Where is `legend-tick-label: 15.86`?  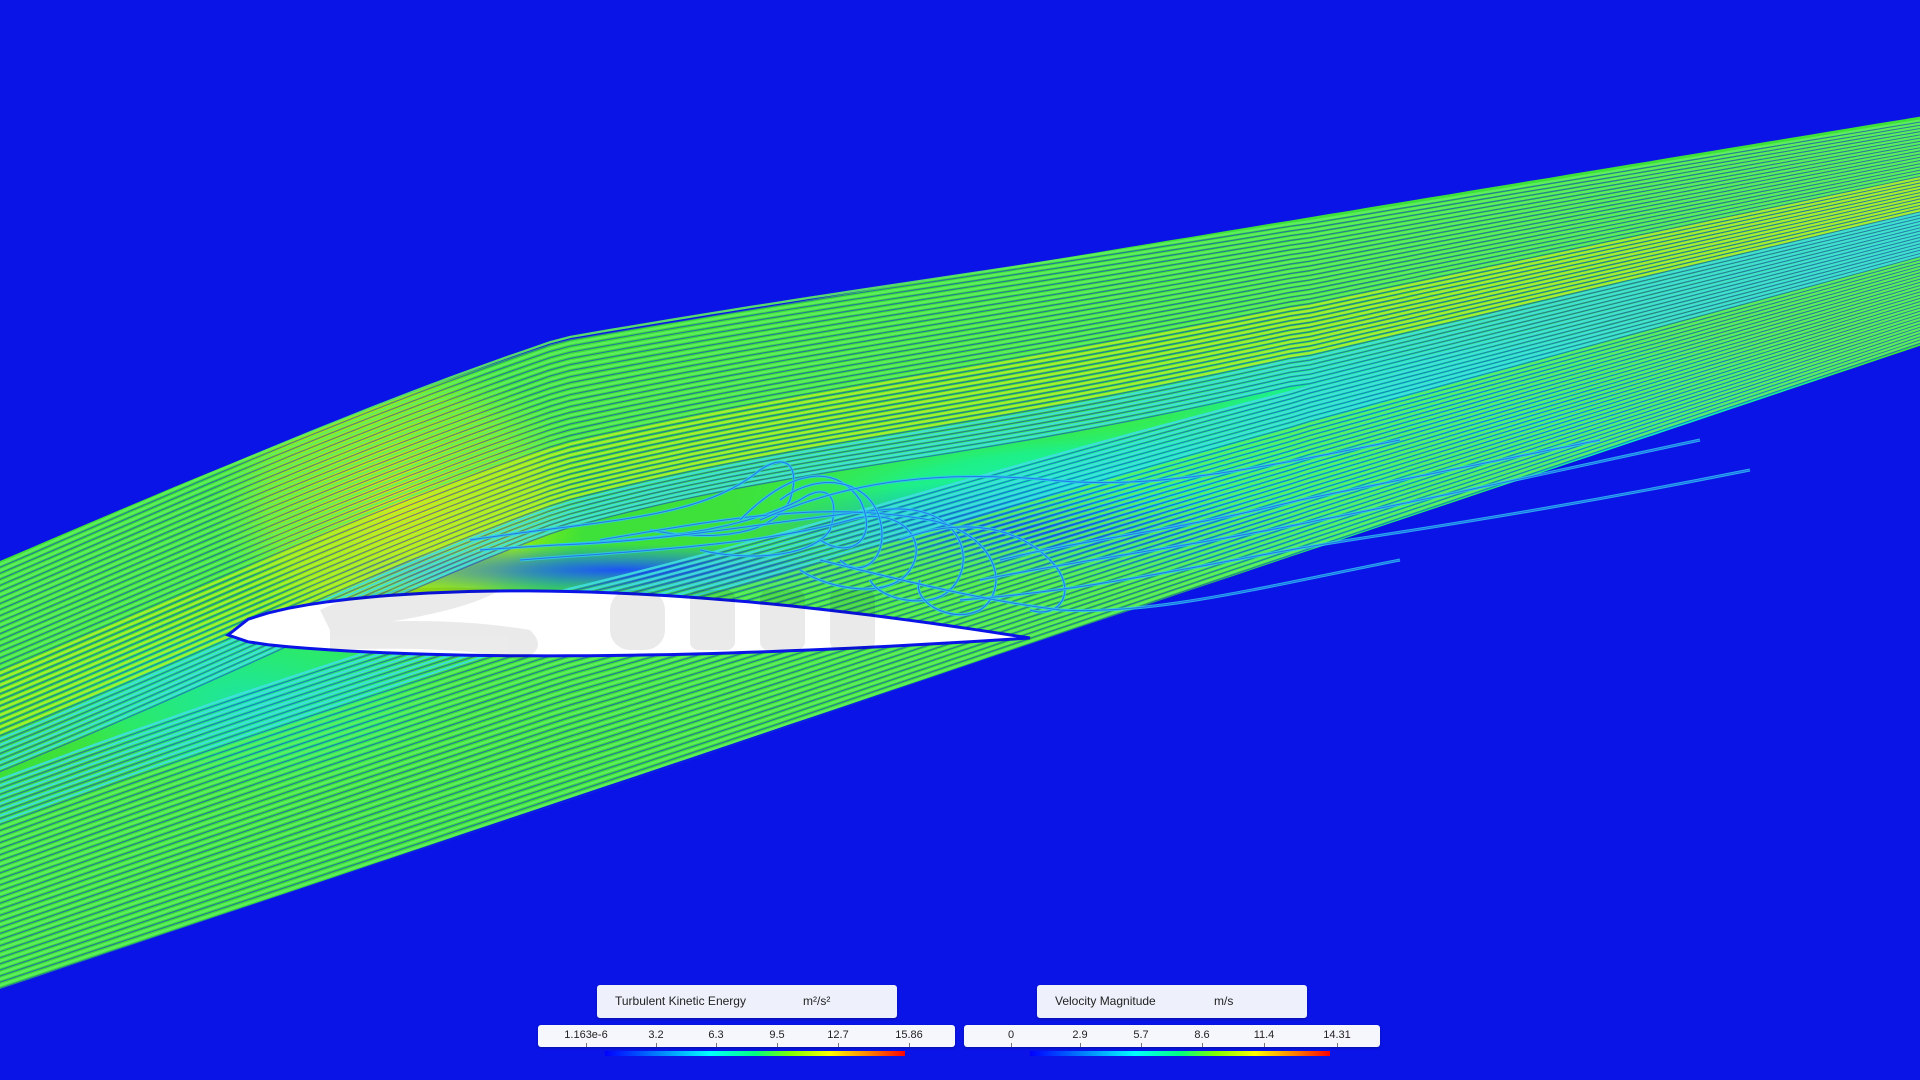
legend-tick-label: 15.86 is located at coordinates (909, 1035).